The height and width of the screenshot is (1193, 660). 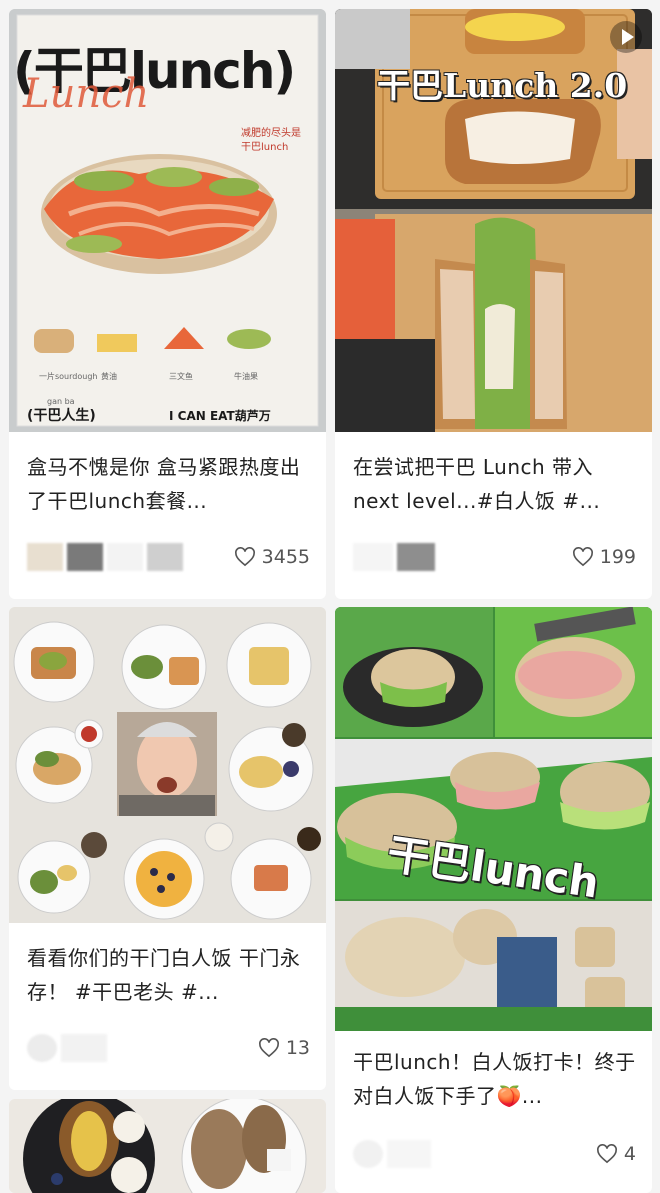 I want to click on play-icon, so click(x=626, y=37).